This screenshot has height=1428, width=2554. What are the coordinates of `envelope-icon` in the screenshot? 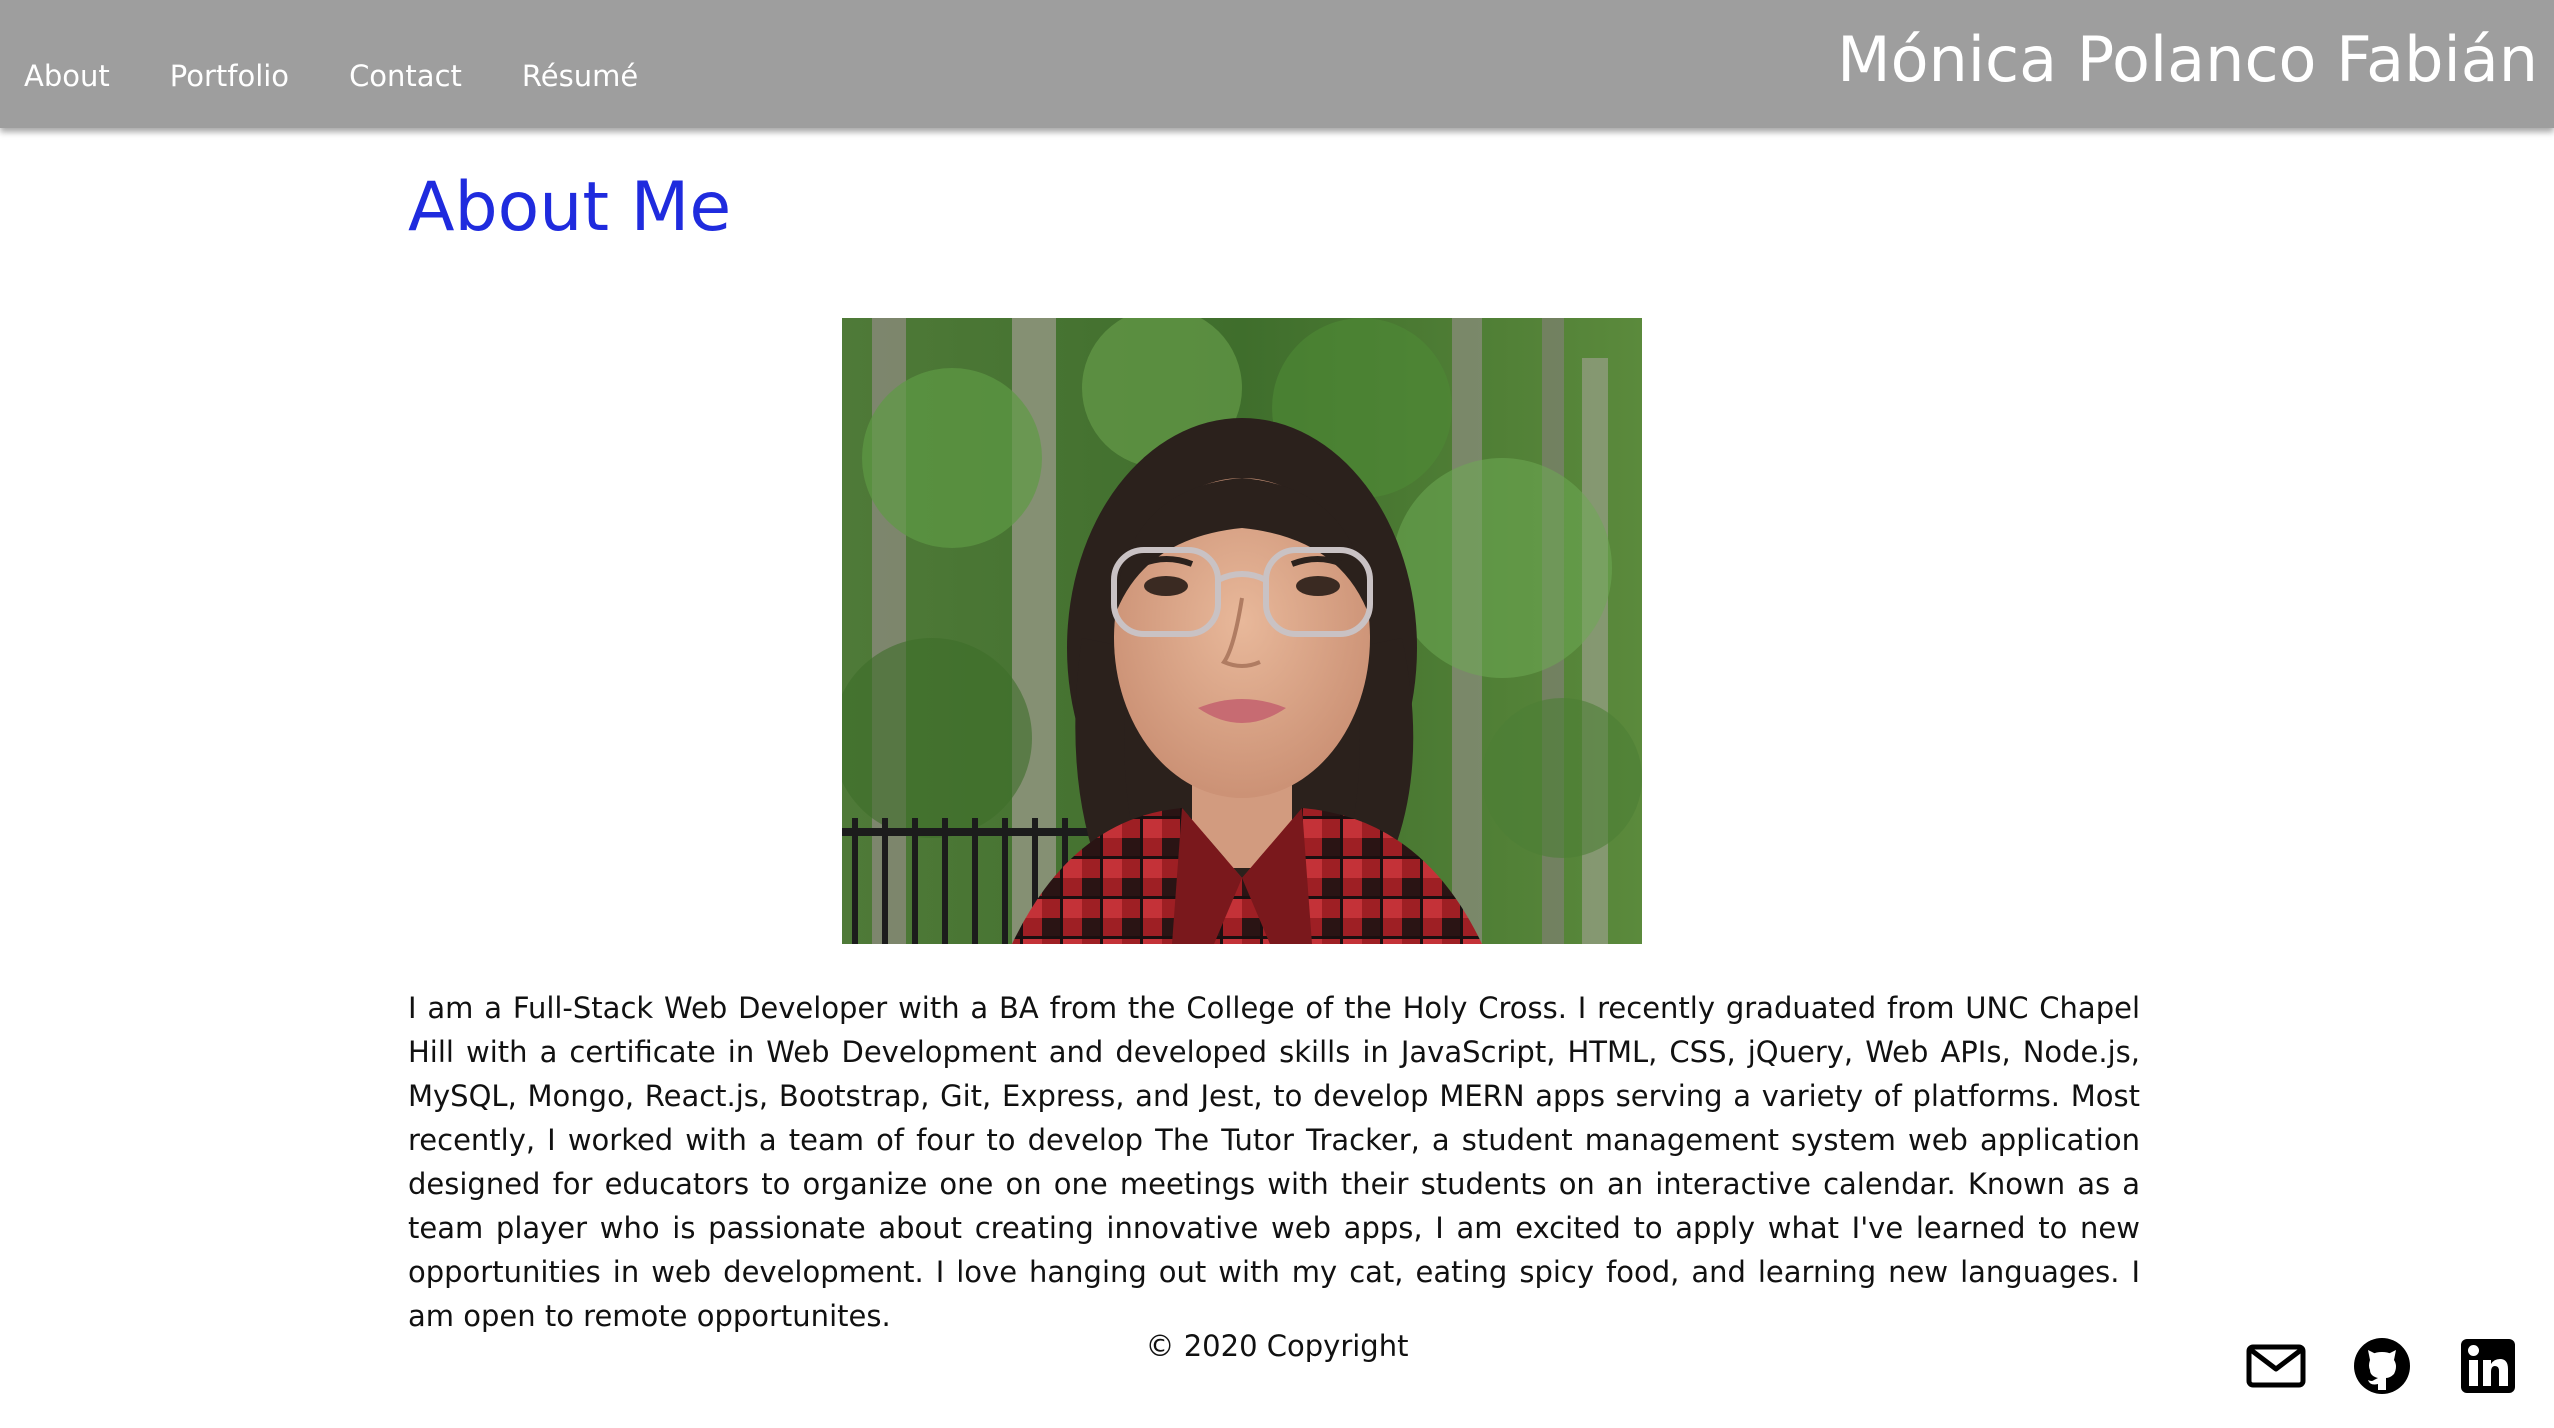 It's located at (2276, 1366).